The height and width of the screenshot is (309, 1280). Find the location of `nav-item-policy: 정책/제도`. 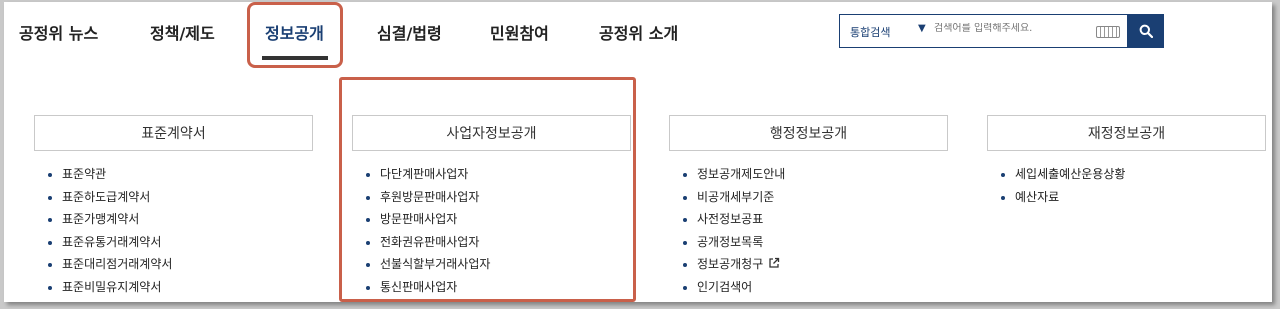

nav-item-policy: 정책/제도 is located at coordinates (182, 32).